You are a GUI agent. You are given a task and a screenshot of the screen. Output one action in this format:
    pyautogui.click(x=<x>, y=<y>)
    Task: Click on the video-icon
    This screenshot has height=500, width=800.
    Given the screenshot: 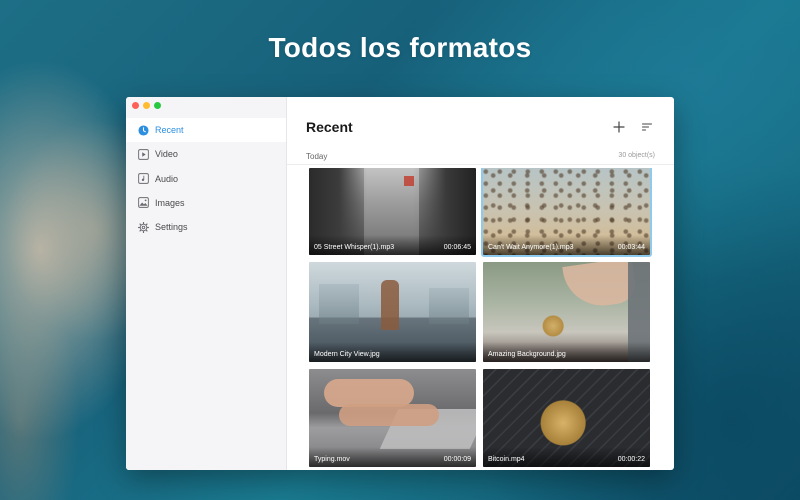 What is the action you would take?
    pyautogui.click(x=143, y=154)
    